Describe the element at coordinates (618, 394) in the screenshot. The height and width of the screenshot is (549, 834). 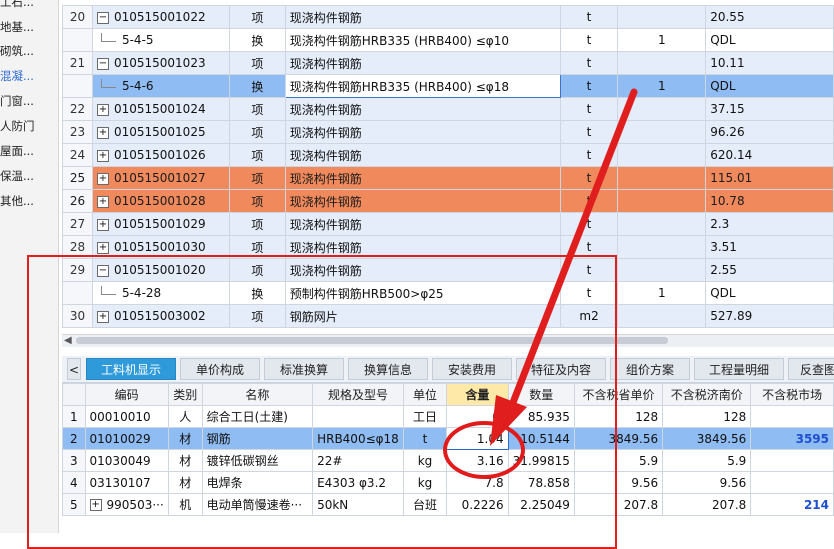
I see `column-header: 不含税省单价` at that location.